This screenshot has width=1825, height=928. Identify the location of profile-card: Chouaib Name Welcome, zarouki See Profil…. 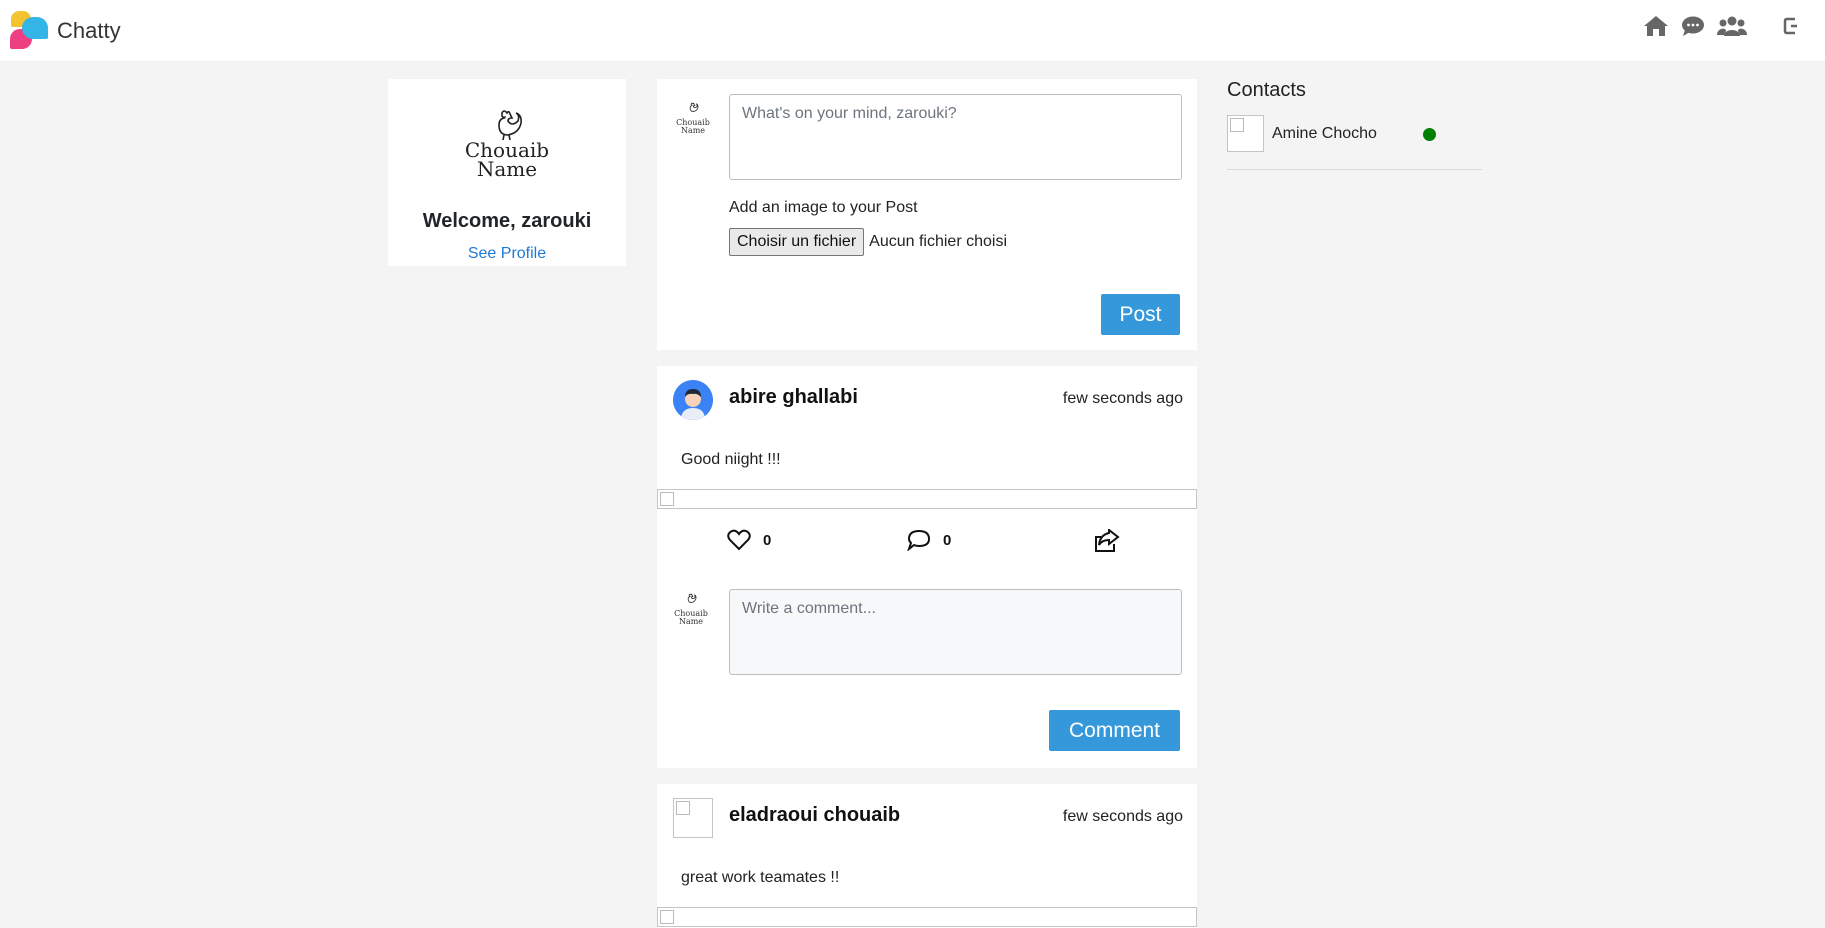
(507, 172).